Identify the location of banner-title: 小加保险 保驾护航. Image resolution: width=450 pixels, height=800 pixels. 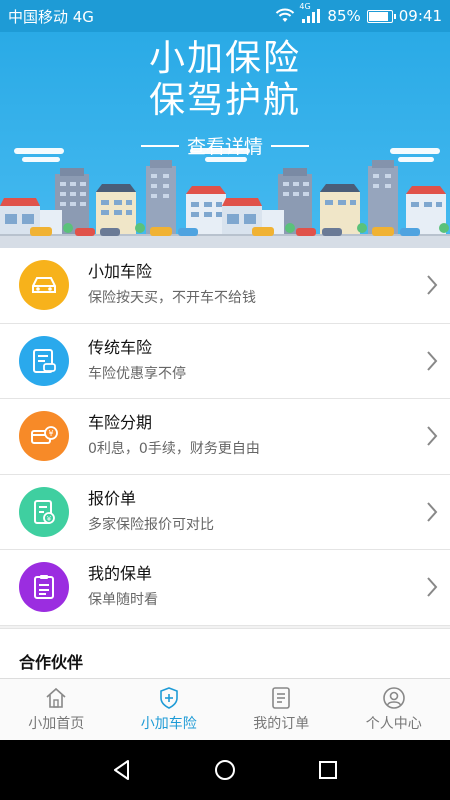
(225, 80).